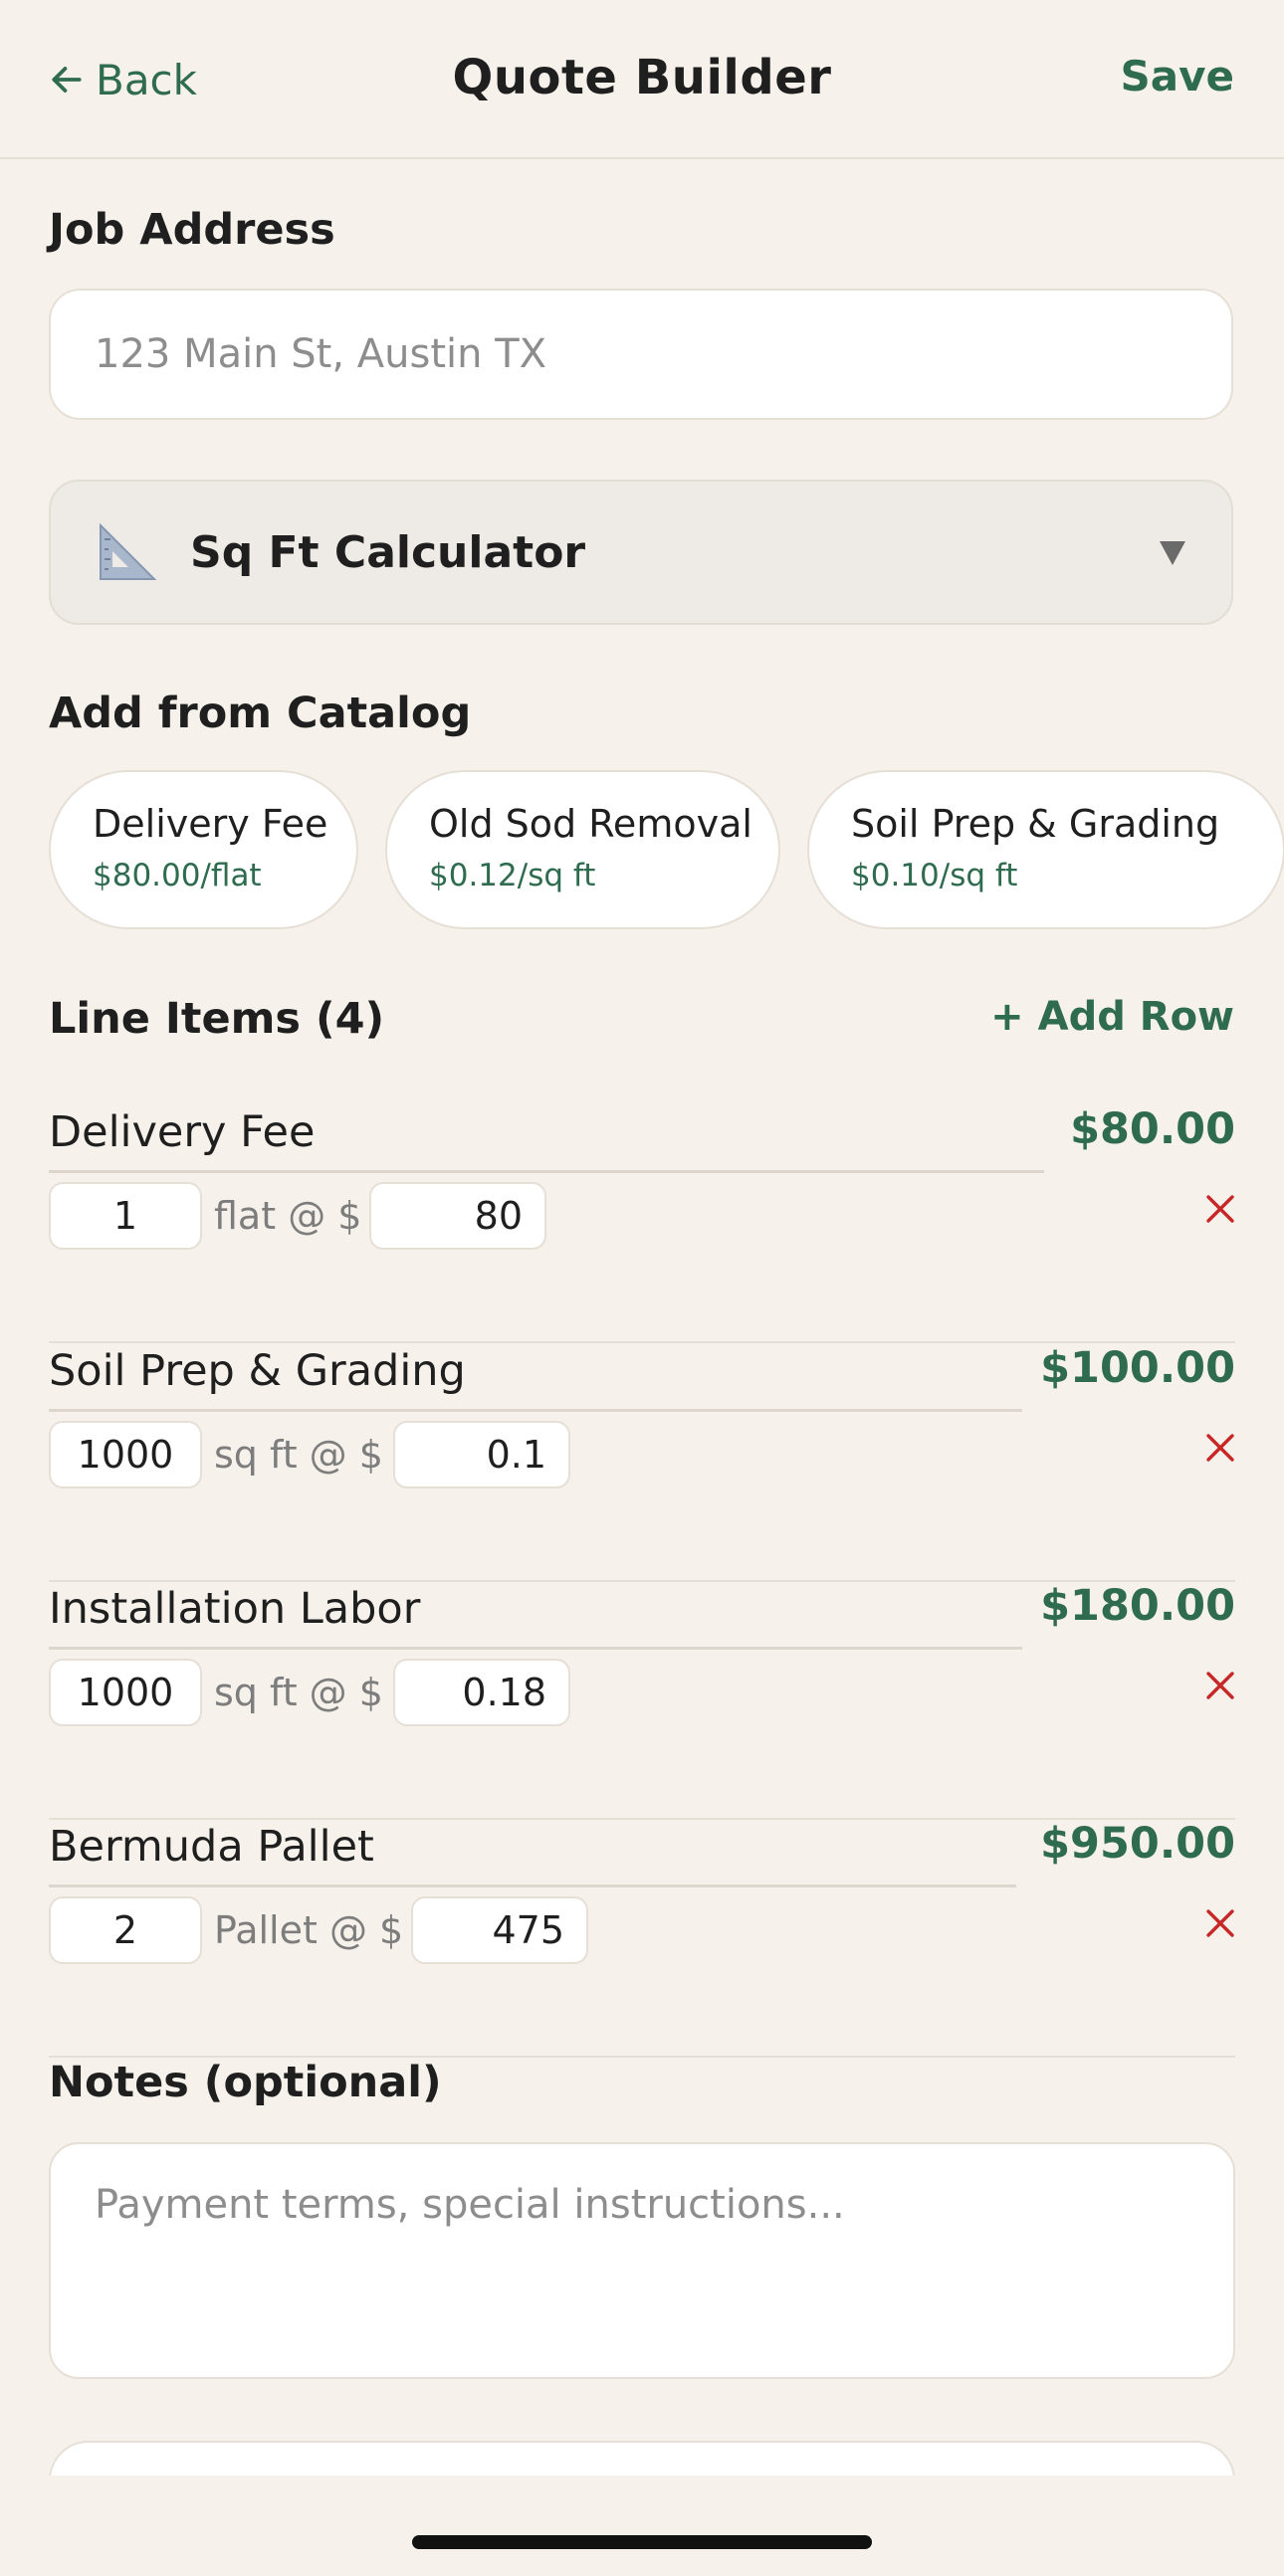  What do you see at coordinates (321, 354) in the screenshot?
I see `job-address-placeholder: 123 Main St, Austin TX` at bounding box center [321, 354].